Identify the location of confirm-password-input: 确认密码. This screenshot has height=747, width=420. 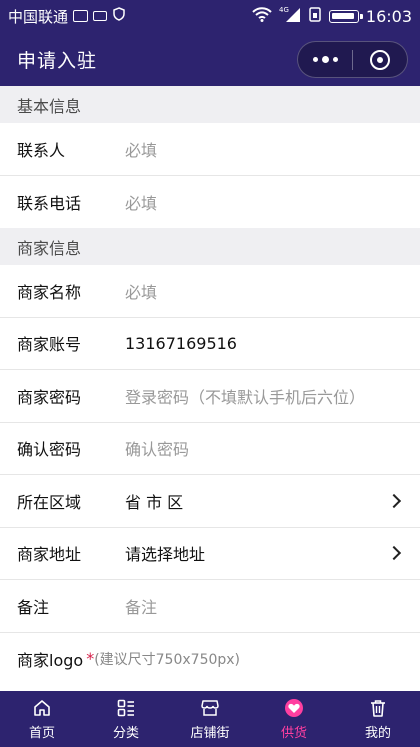
(264, 448).